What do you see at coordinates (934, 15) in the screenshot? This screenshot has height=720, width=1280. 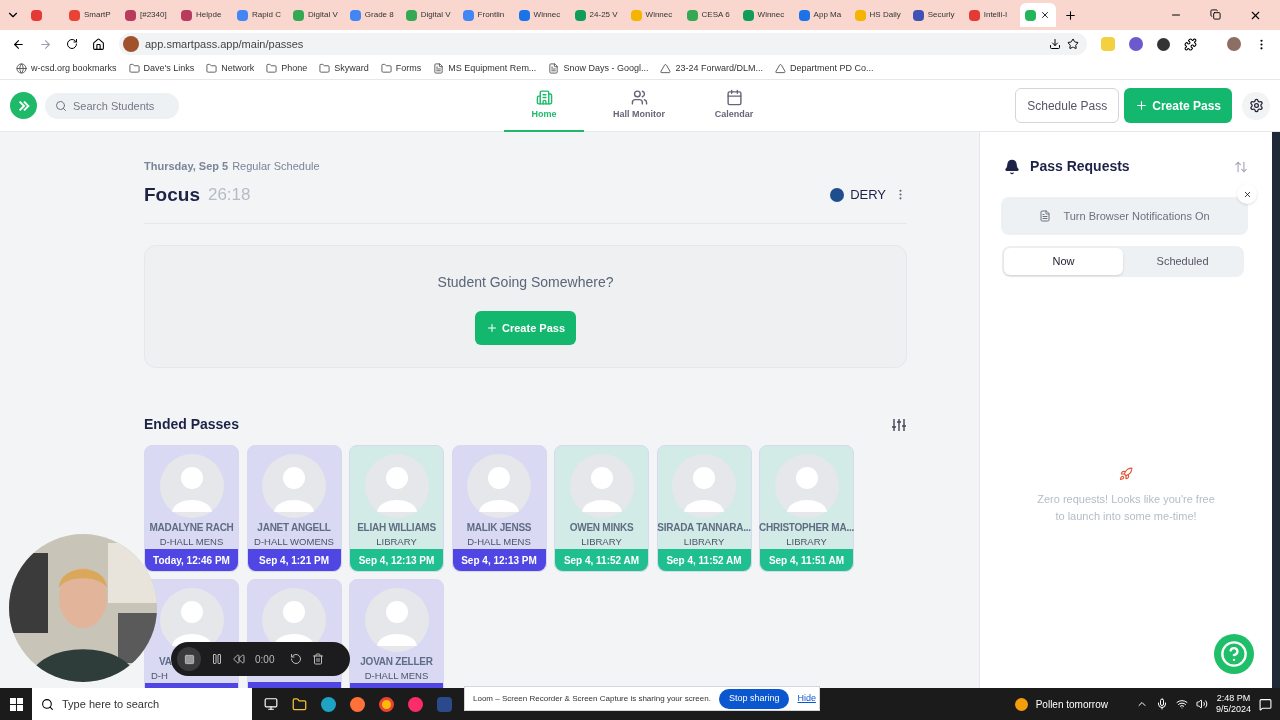 I see `browser-tab: Securly` at bounding box center [934, 15].